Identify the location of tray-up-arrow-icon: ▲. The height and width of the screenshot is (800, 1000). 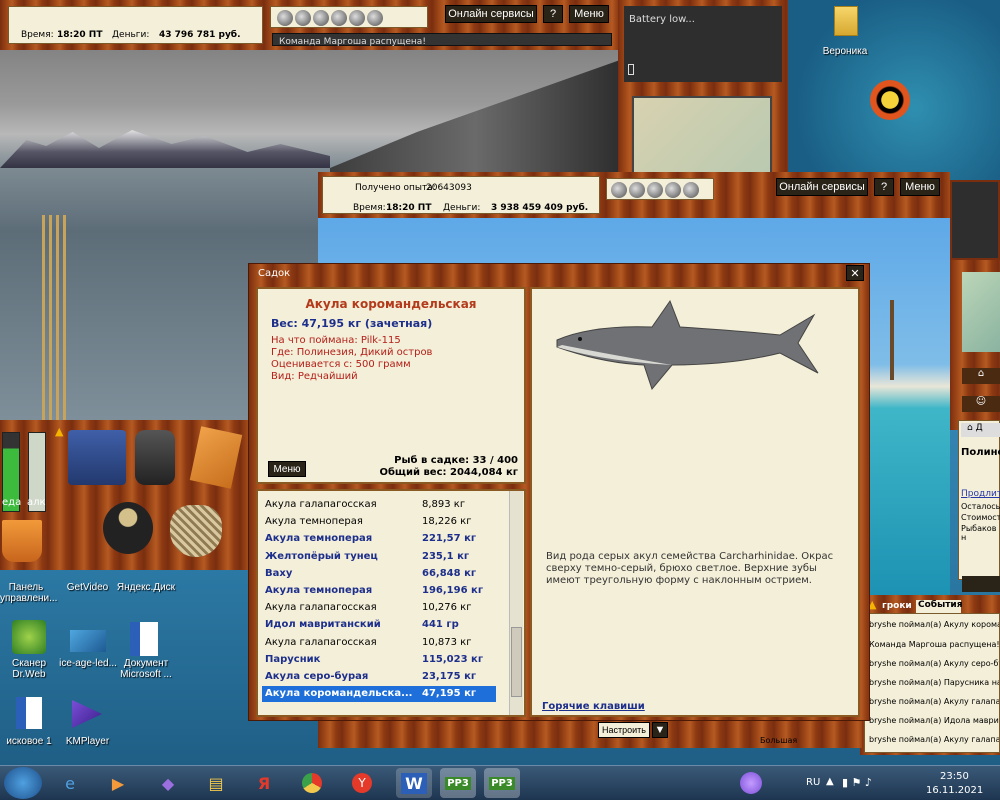
(830, 781).